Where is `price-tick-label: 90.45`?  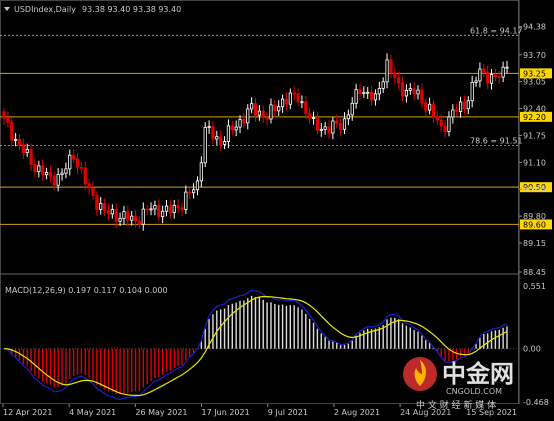 price-tick-label: 90.45 is located at coordinates (534, 189).